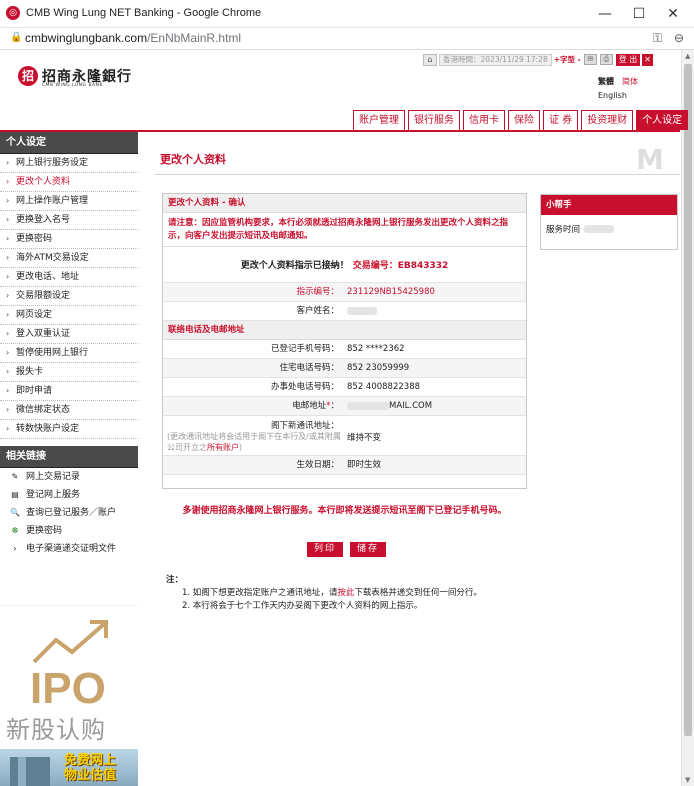  Describe the element at coordinates (69, 391) in the screenshot. I see `sidebar-item-instant-application: › 即时申请` at that location.